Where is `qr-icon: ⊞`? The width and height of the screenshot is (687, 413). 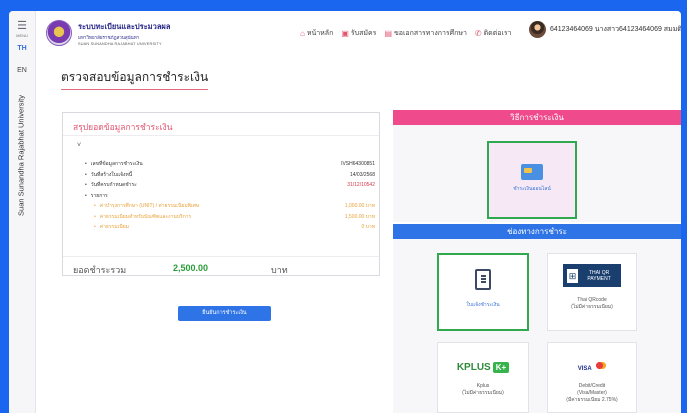 qr-icon: ⊞ is located at coordinates (573, 275).